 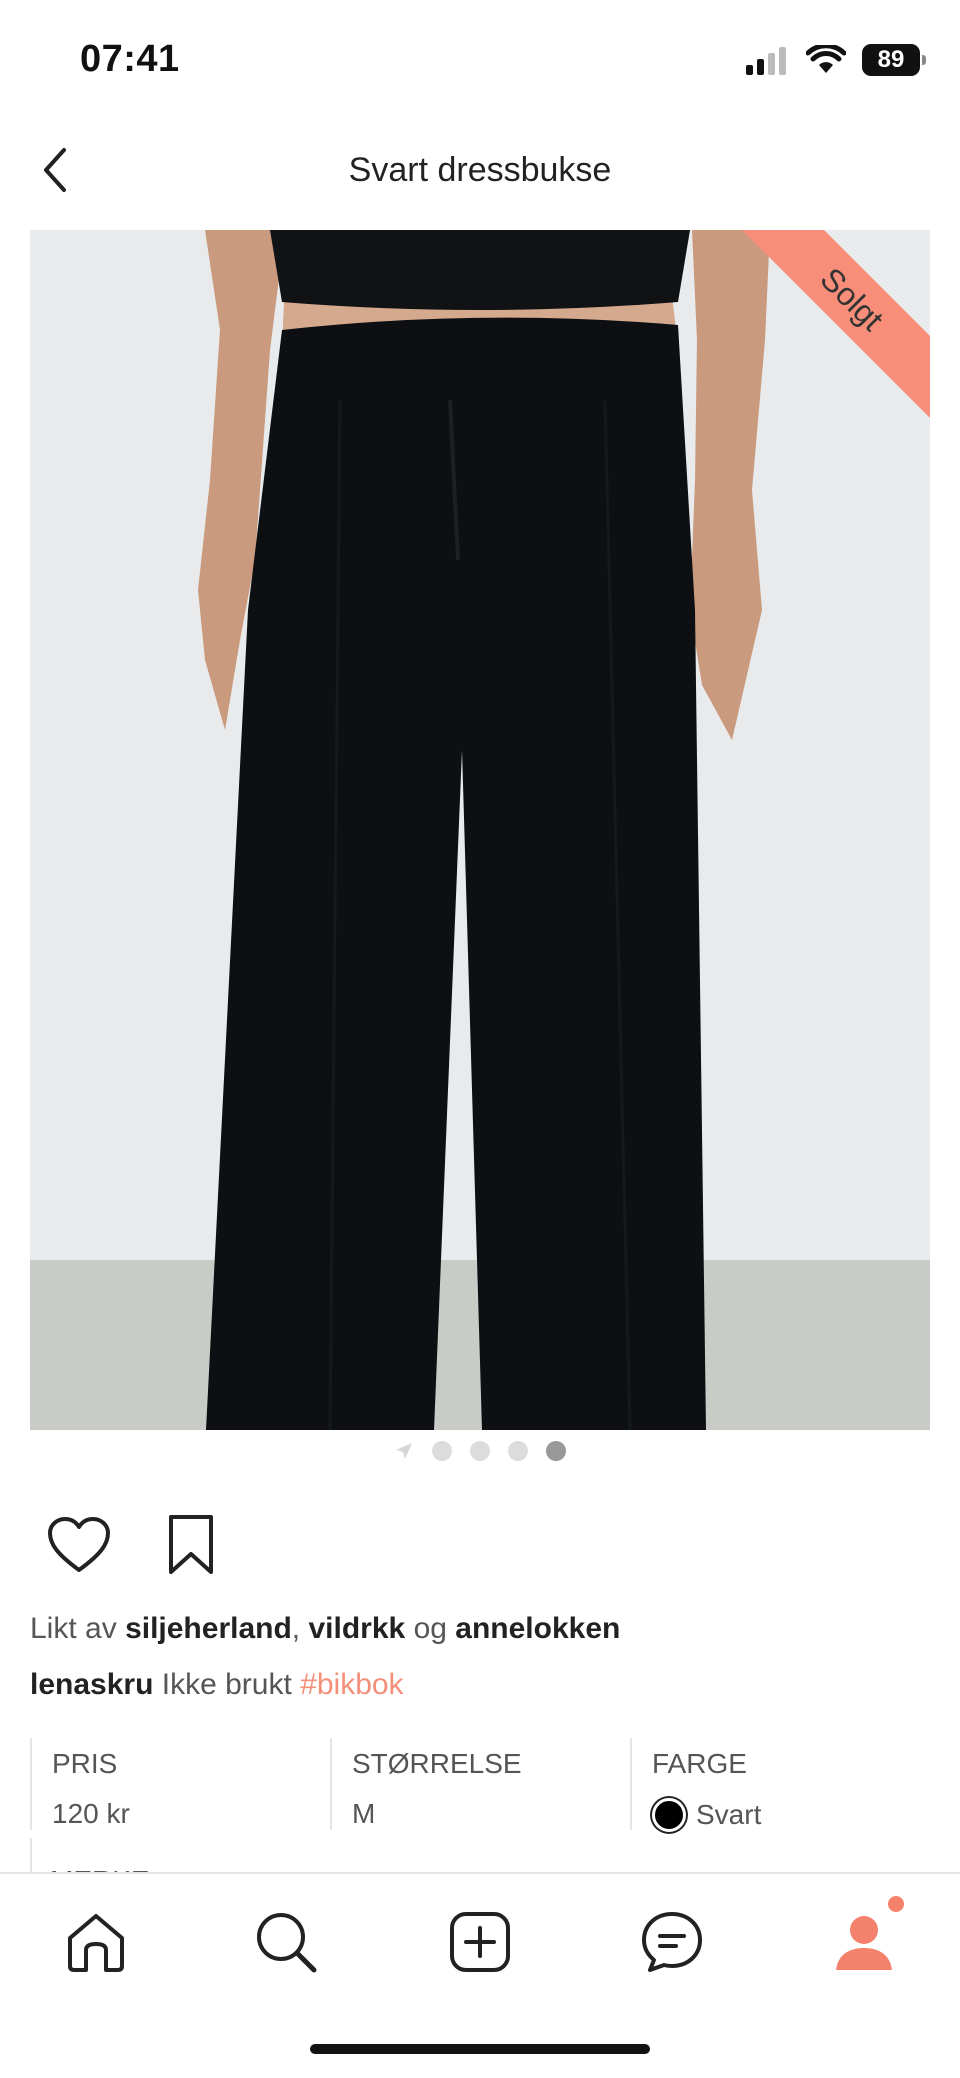 What do you see at coordinates (537, 1628) in the screenshot?
I see `liked-by-user-link: annelokken` at bounding box center [537, 1628].